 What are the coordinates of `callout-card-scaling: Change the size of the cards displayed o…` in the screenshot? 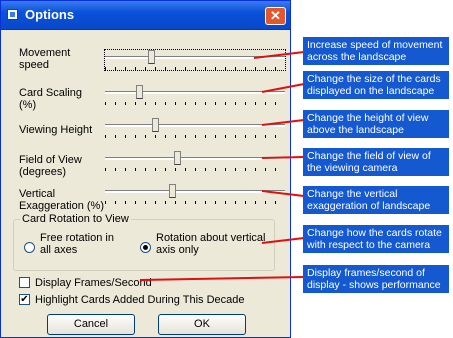 It's located at (376, 85).